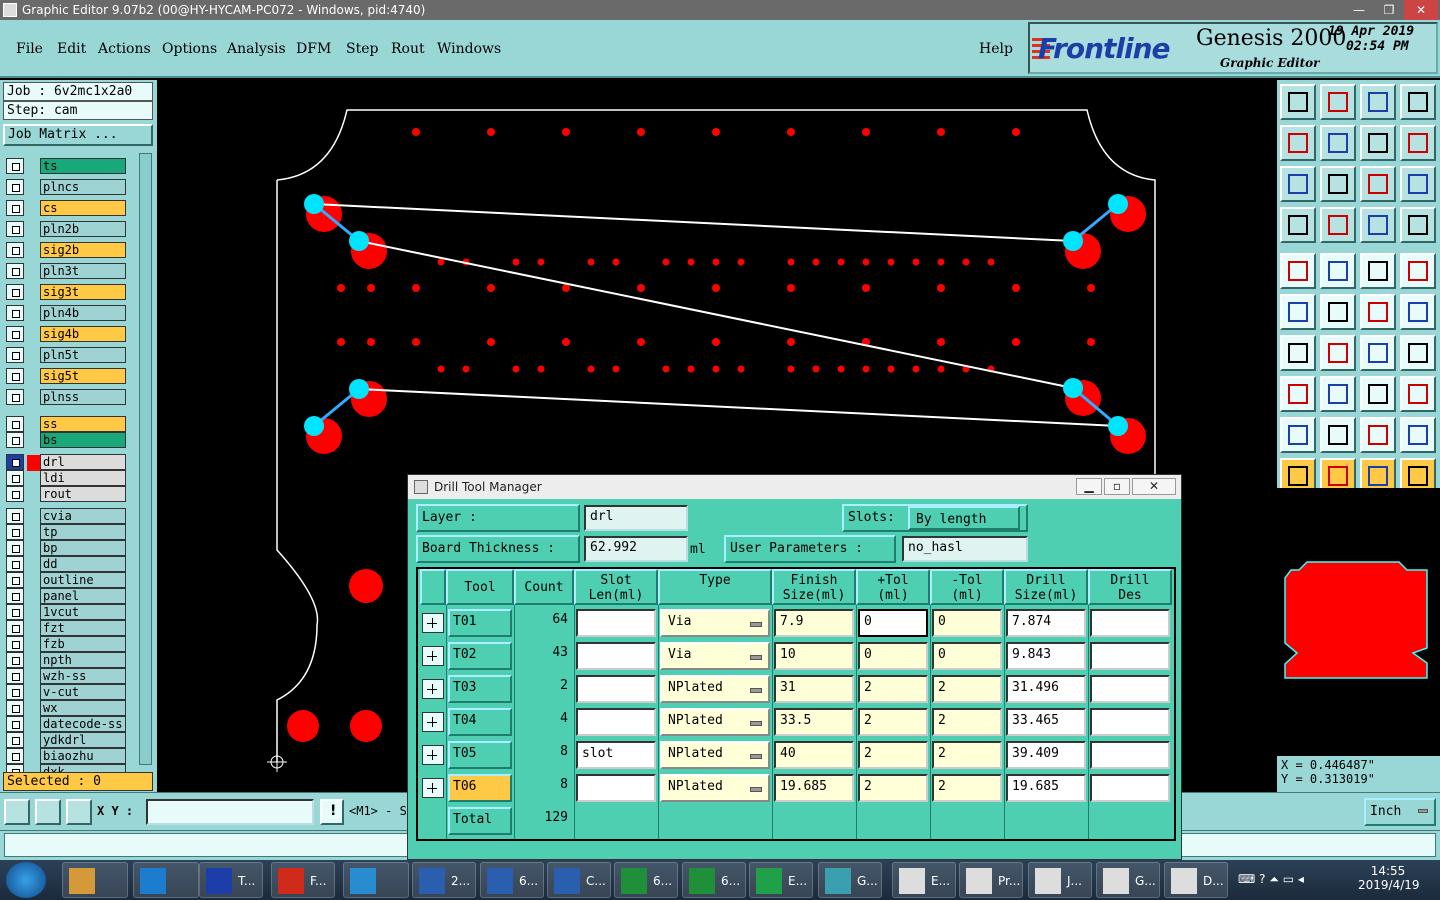  Describe the element at coordinates (967, 623) in the screenshot. I see `minus-tol-input: 0` at that location.